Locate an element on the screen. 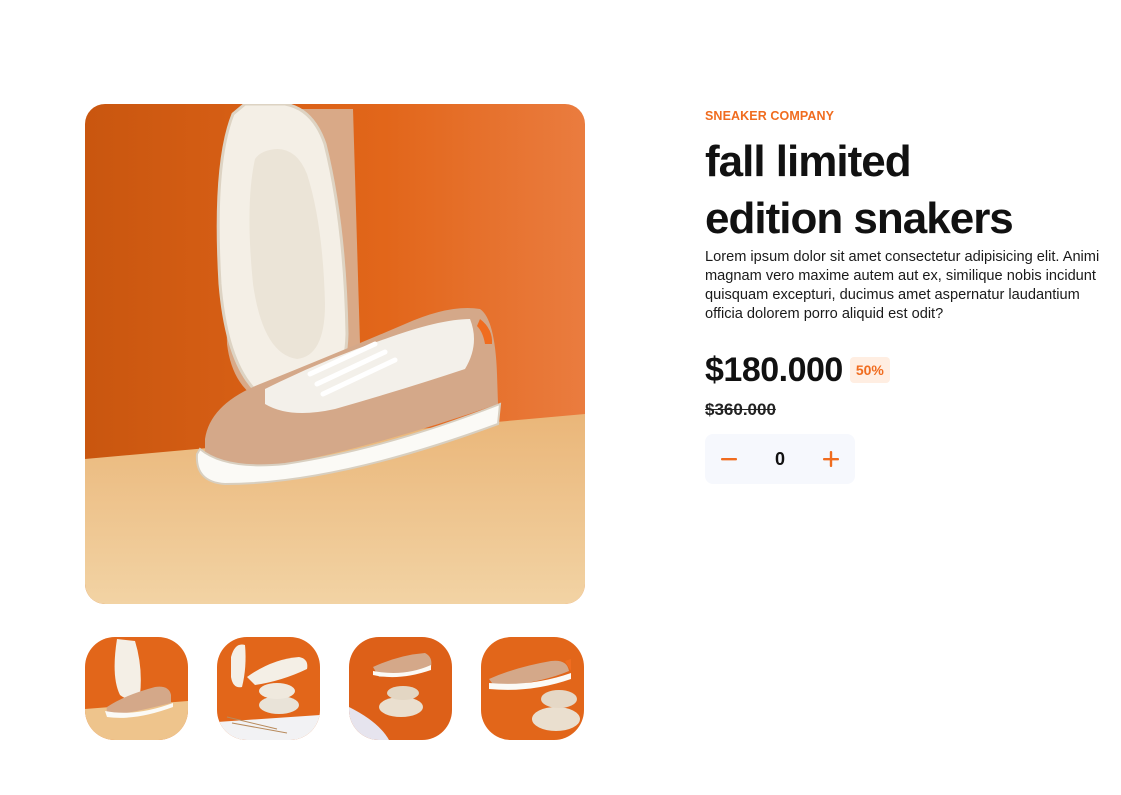 The image size is (1121, 795). product-title: fall limited edition snakers is located at coordinates (907, 190).